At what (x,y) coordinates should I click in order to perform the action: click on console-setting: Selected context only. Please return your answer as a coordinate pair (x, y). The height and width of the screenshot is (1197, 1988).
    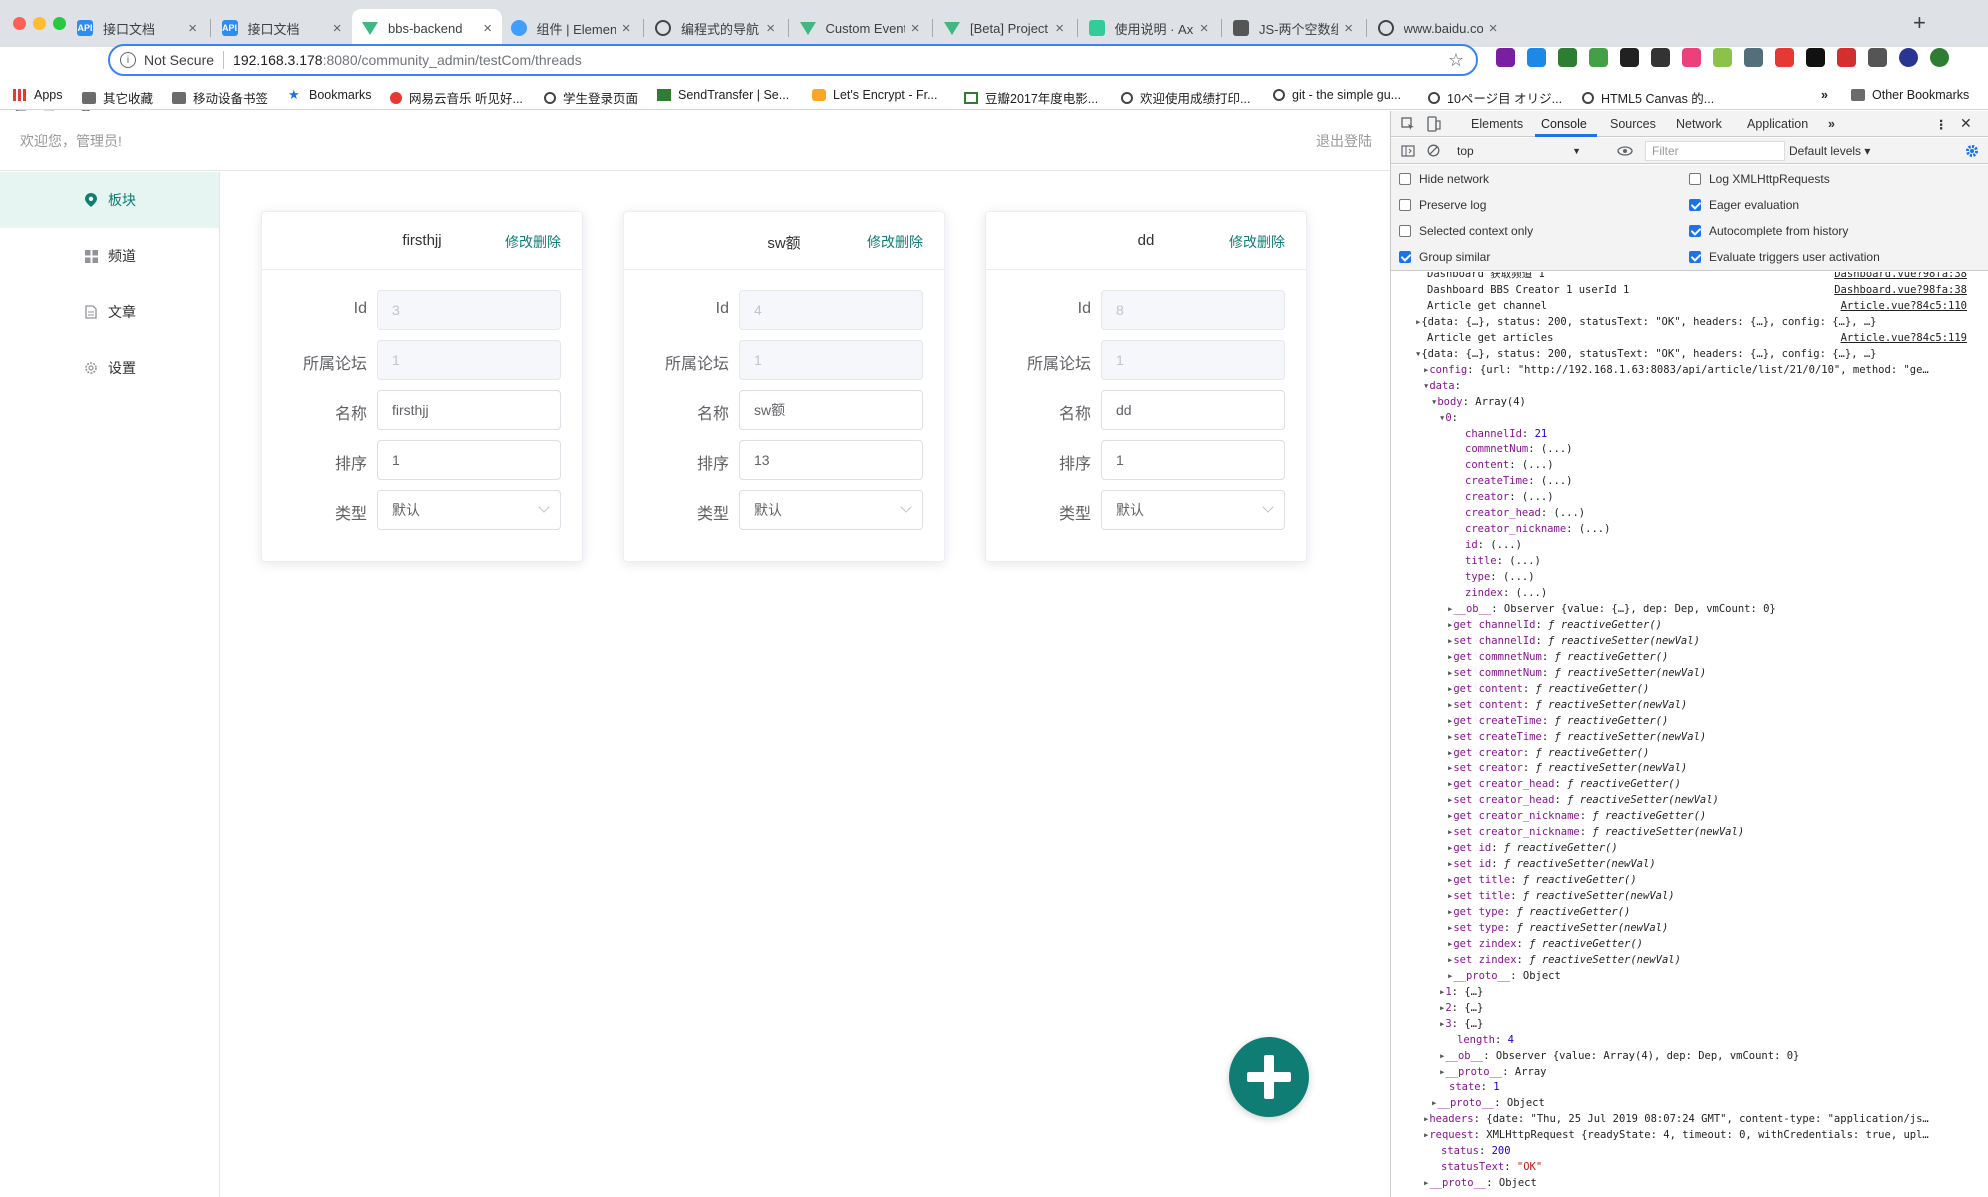
    Looking at the image, I should click on (1466, 231).